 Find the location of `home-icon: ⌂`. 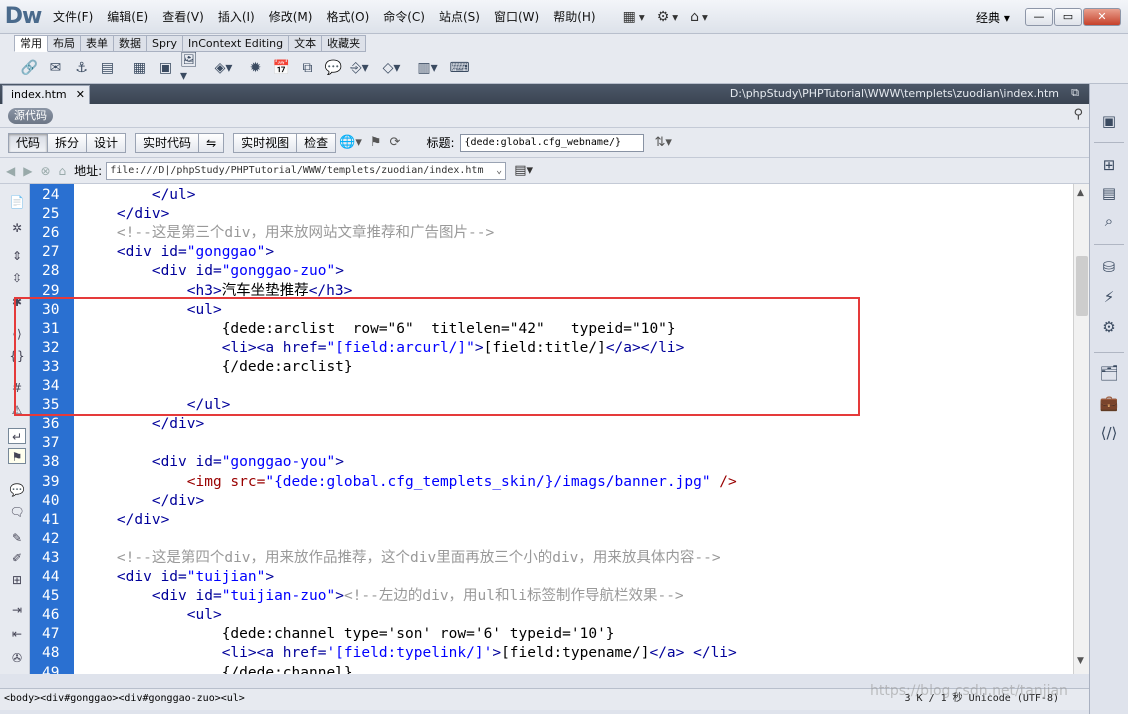

home-icon: ⌂ is located at coordinates (63, 171).